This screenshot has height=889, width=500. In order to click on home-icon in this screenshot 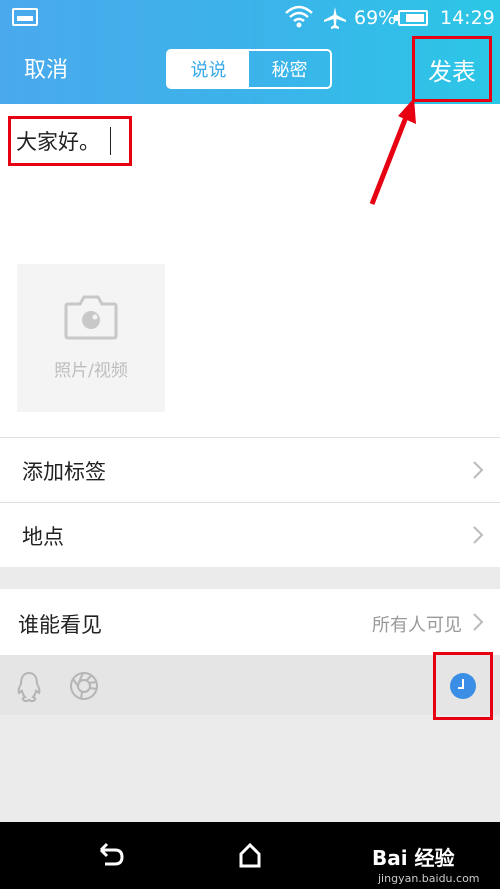, I will do `click(250, 855)`.